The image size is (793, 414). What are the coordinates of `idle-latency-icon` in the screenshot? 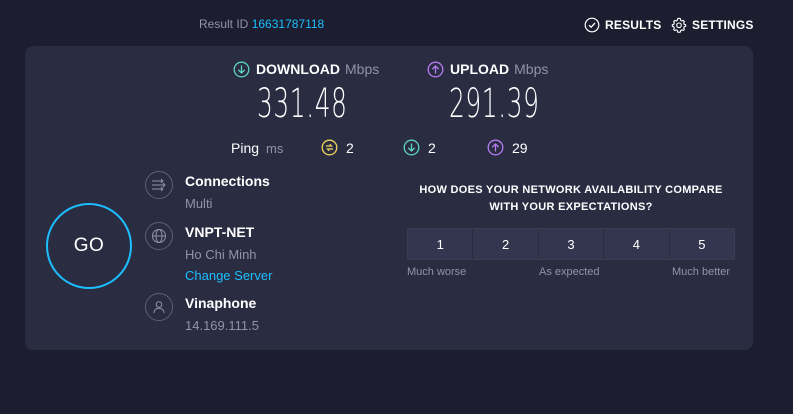 It's located at (329, 147).